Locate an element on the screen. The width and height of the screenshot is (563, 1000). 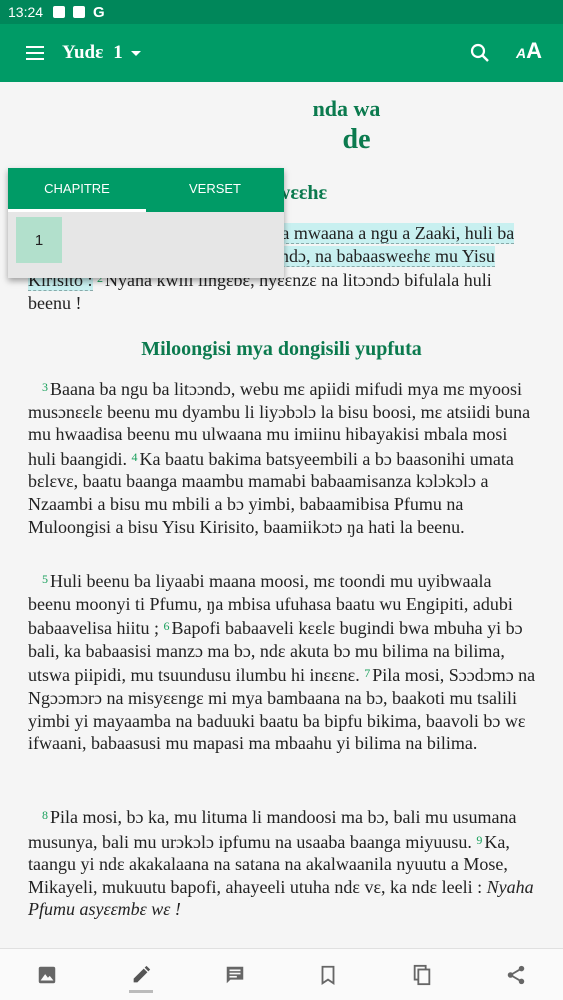
bottom-toolbar is located at coordinates (281, 974).